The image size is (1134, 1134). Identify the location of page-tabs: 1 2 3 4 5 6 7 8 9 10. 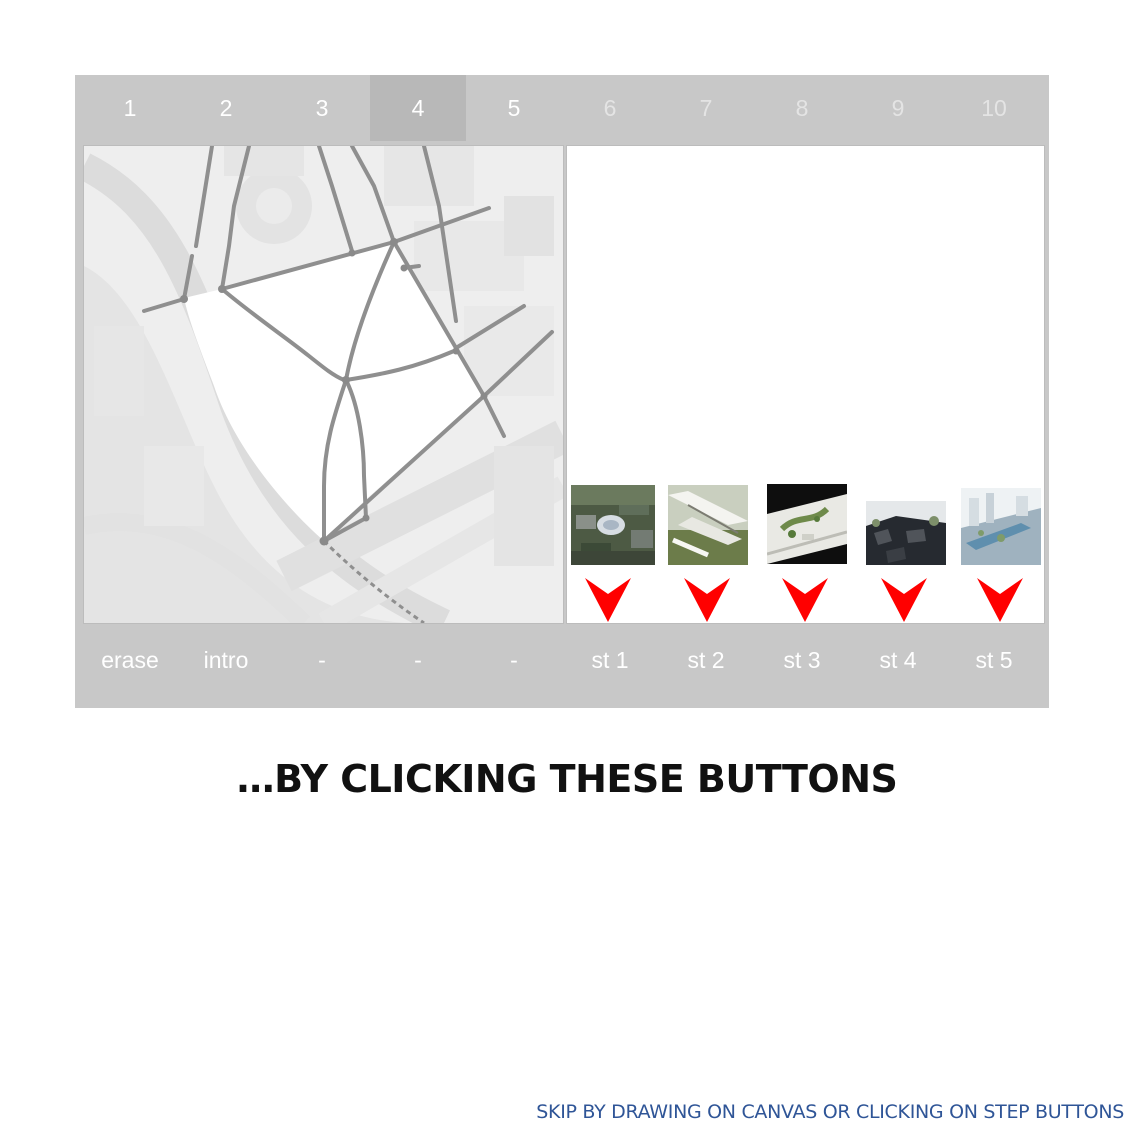
(562, 108).